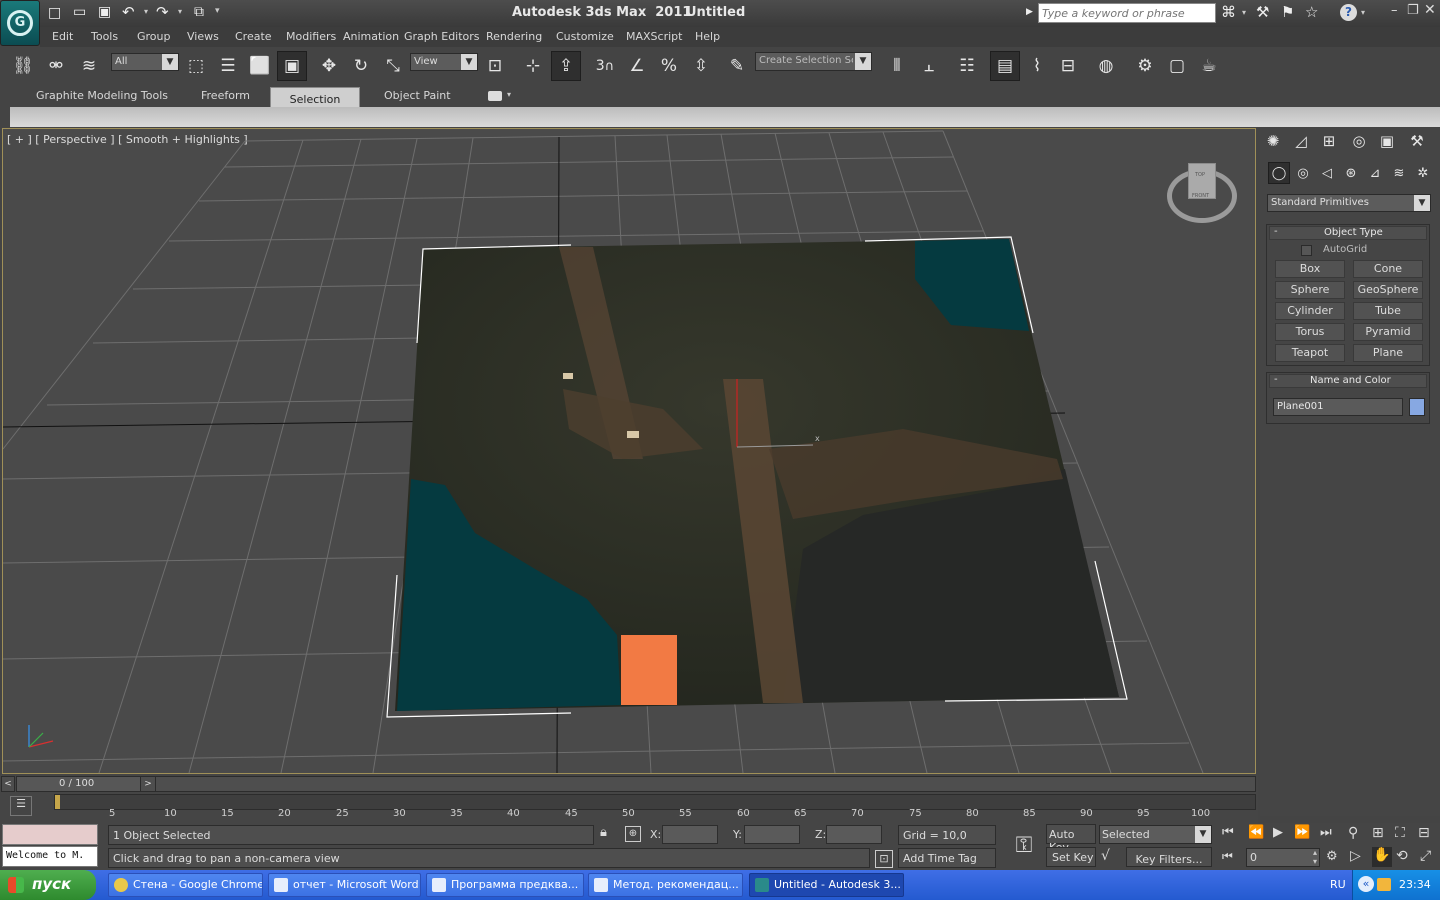  I want to click on close-icon: ✕, so click(1430, 10).